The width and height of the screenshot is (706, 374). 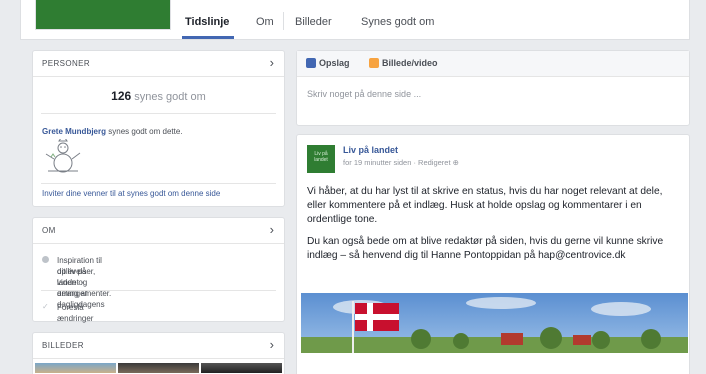 What do you see at coordinates (84, 282) in the screenshot?
I see `about-description-line2: oplevelser, viden og arrangementer.` at bounding box center [84, 282].